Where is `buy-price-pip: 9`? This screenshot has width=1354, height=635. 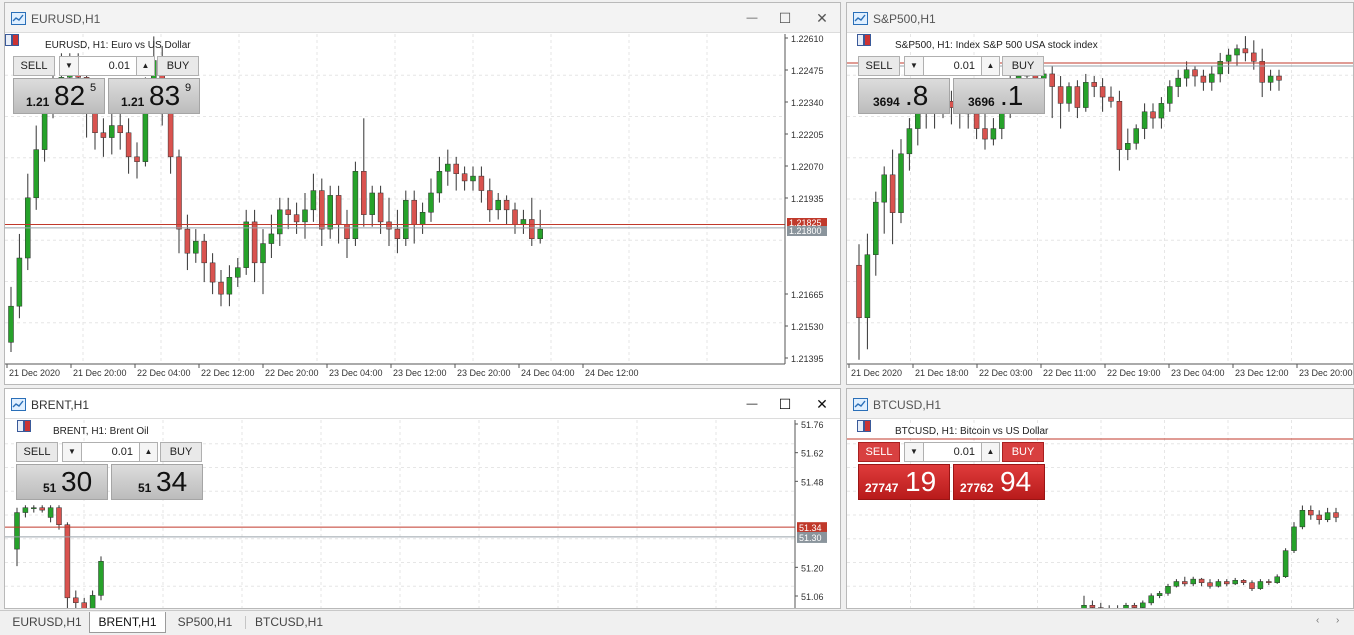 buy-price-pip: 9 is located at coordinates (188, 88).